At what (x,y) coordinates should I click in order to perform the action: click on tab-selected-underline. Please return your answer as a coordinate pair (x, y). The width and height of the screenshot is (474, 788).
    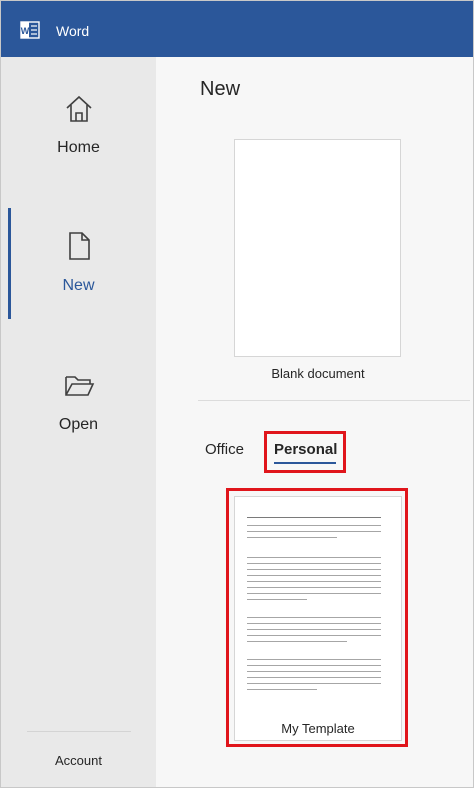
    Looking at the image, I should click on (305, 463).